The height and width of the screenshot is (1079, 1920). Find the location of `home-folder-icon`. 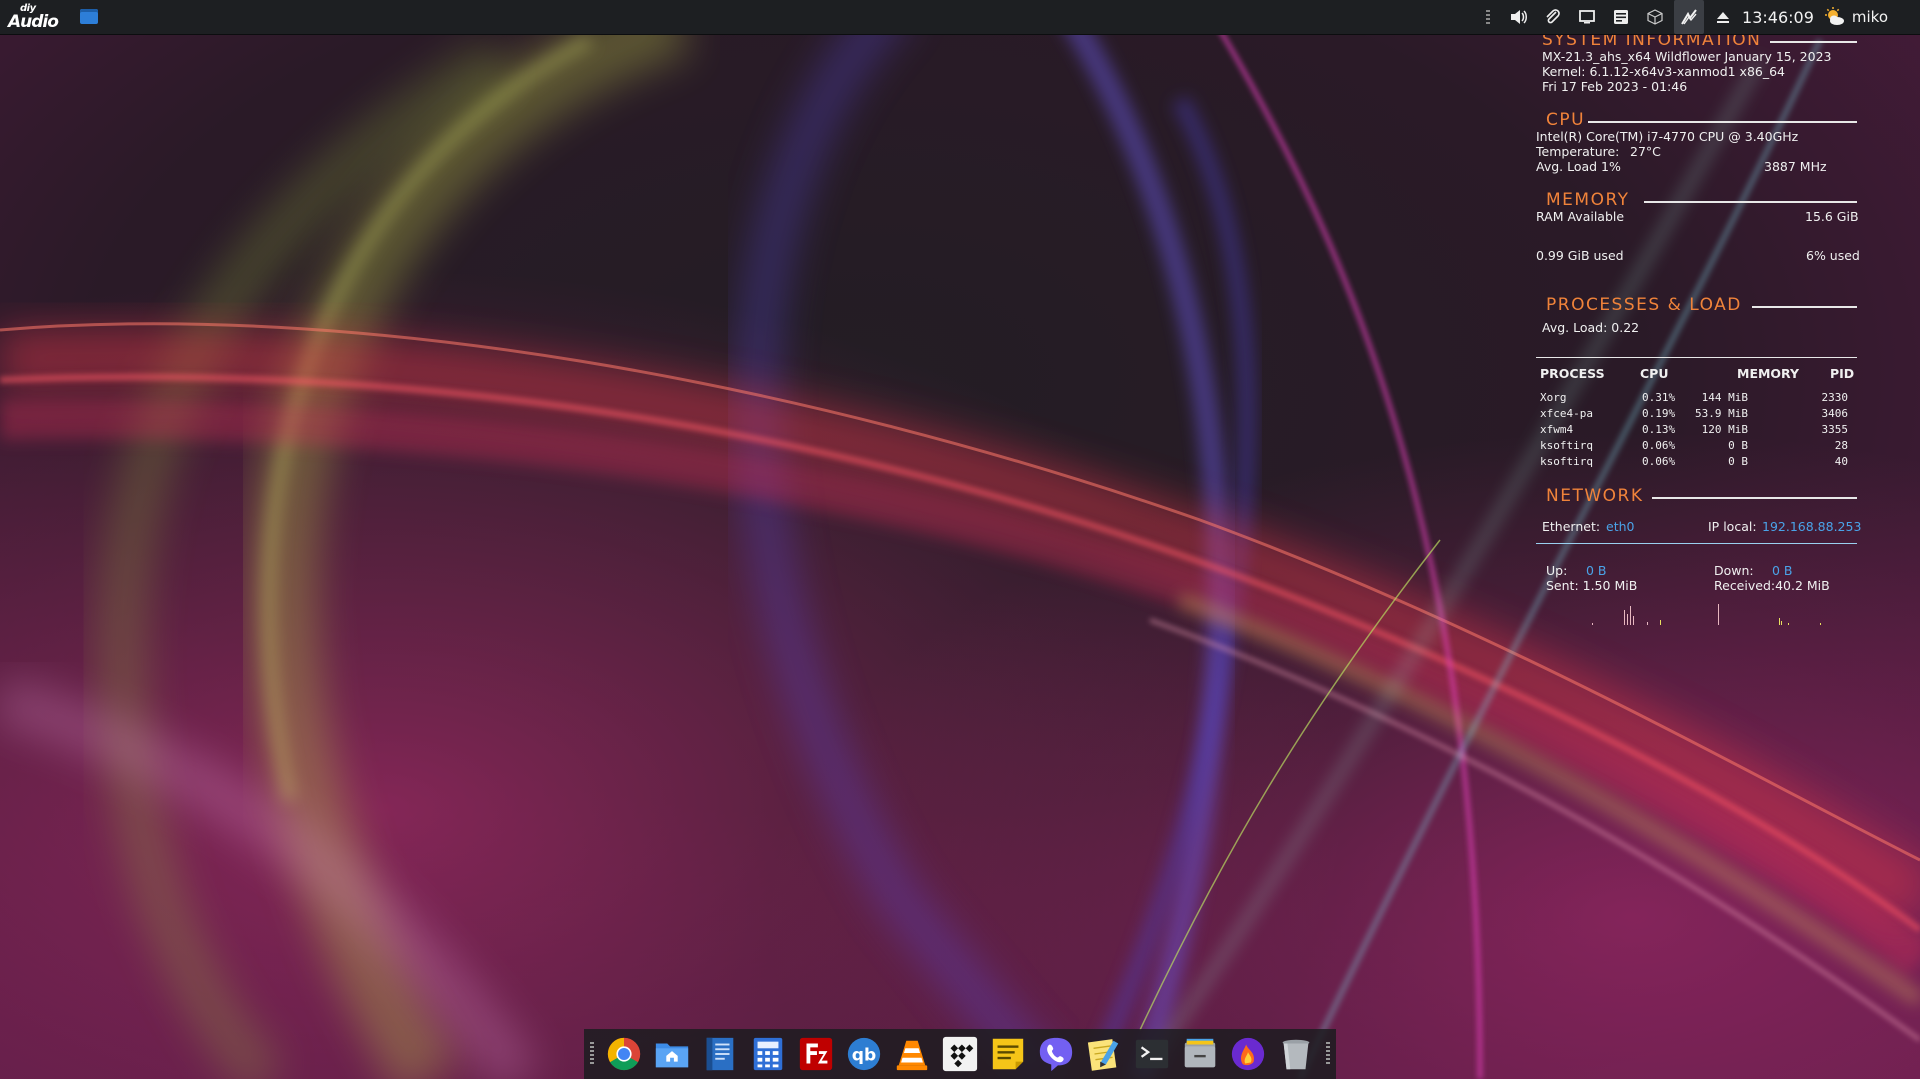

home-folder-icon is located at coordinates (672, 1054).